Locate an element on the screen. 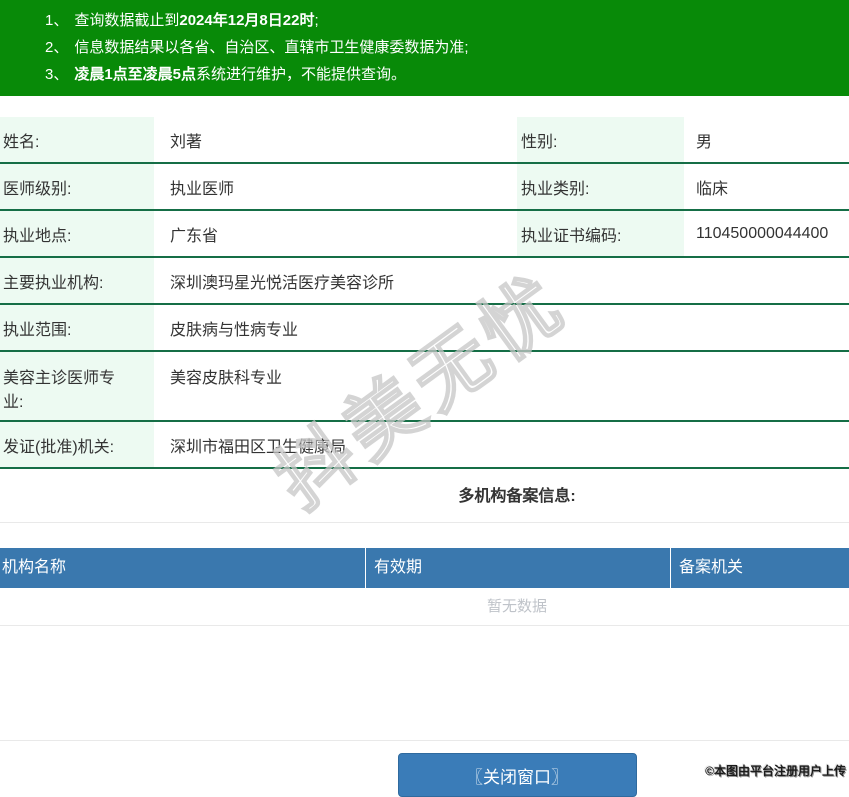  practice-scope-value: 皮肤病与性病专业 is located at coordinates (234, 330).